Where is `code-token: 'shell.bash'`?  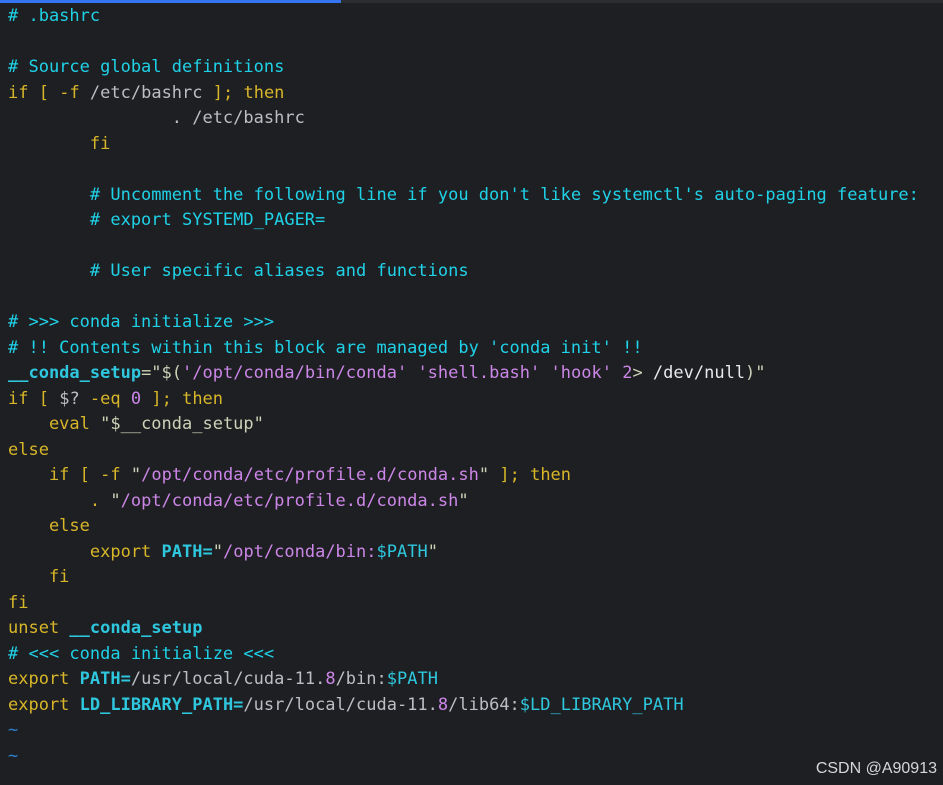 code-token: 'shell.bash' is located at coordinates (479, 373).